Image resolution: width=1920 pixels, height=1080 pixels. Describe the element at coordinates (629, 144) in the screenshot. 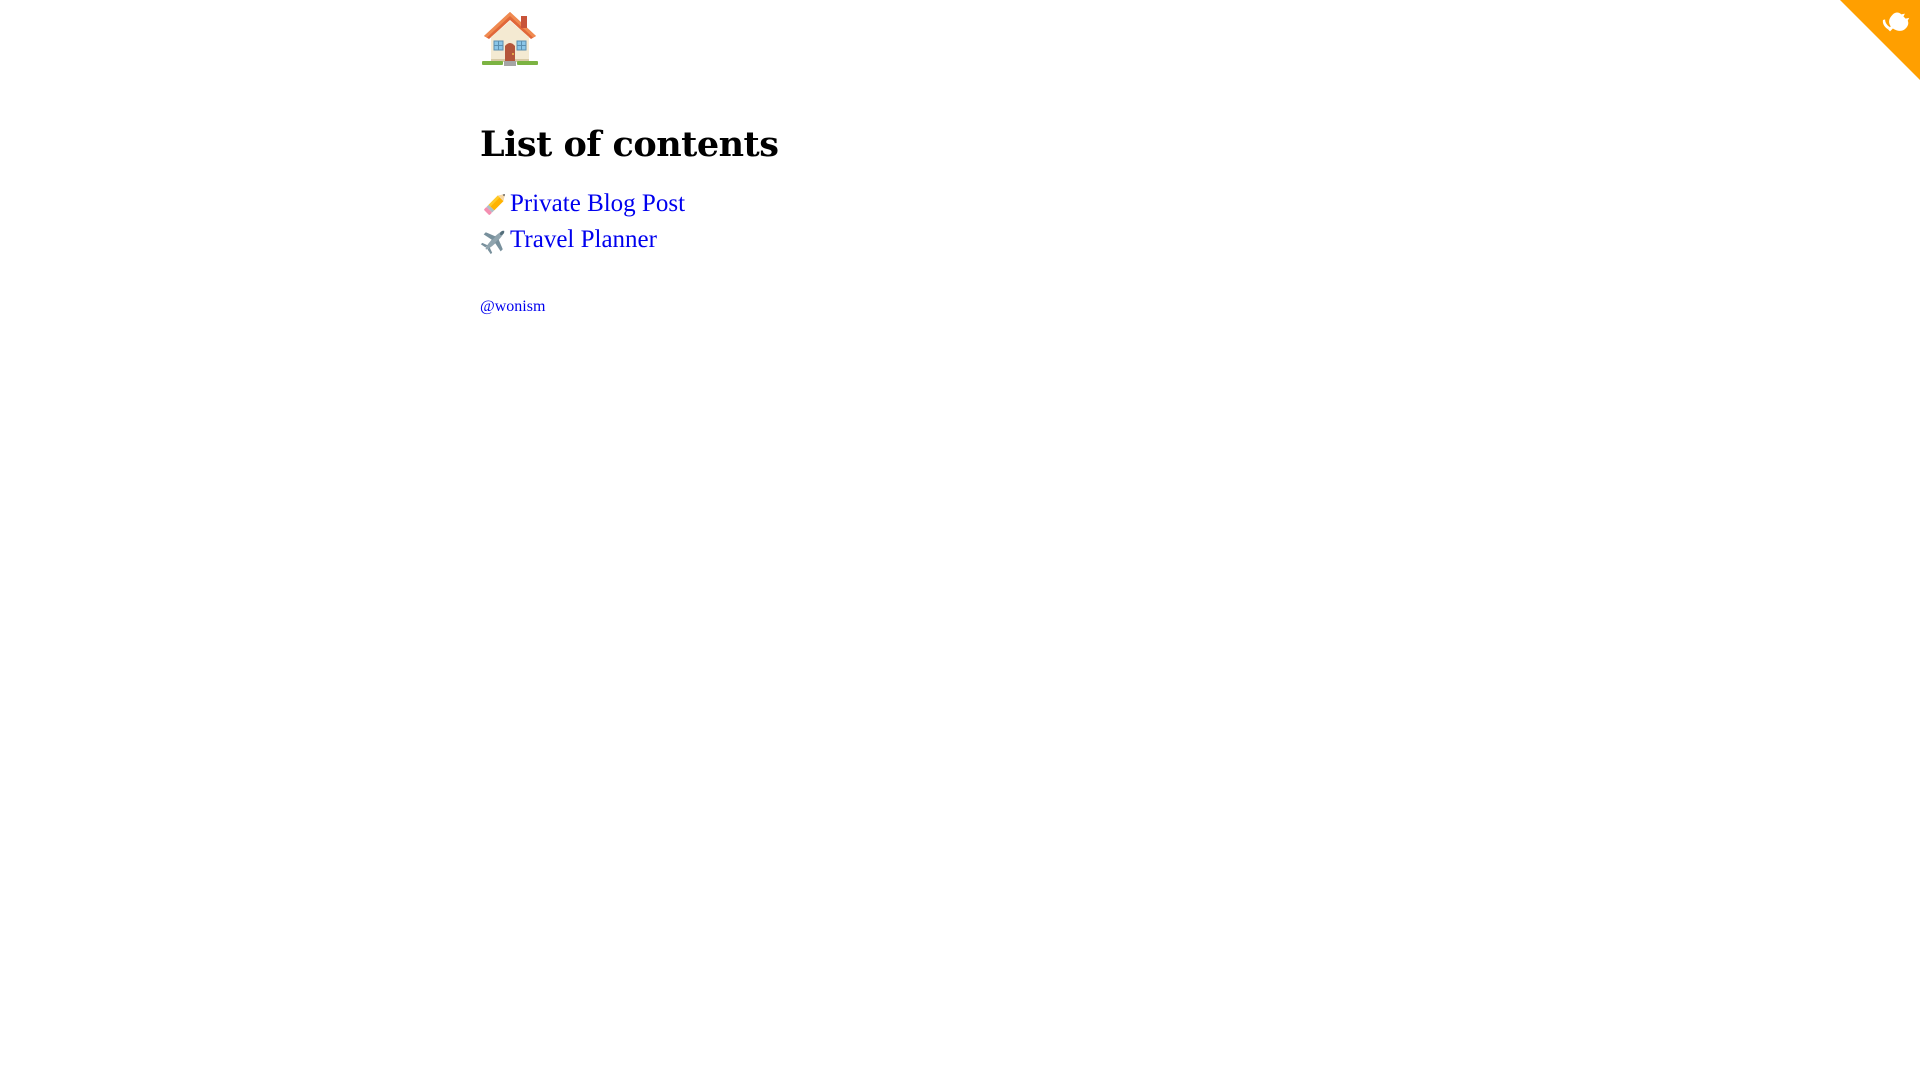

I see `page-title: List of contents` at that location.